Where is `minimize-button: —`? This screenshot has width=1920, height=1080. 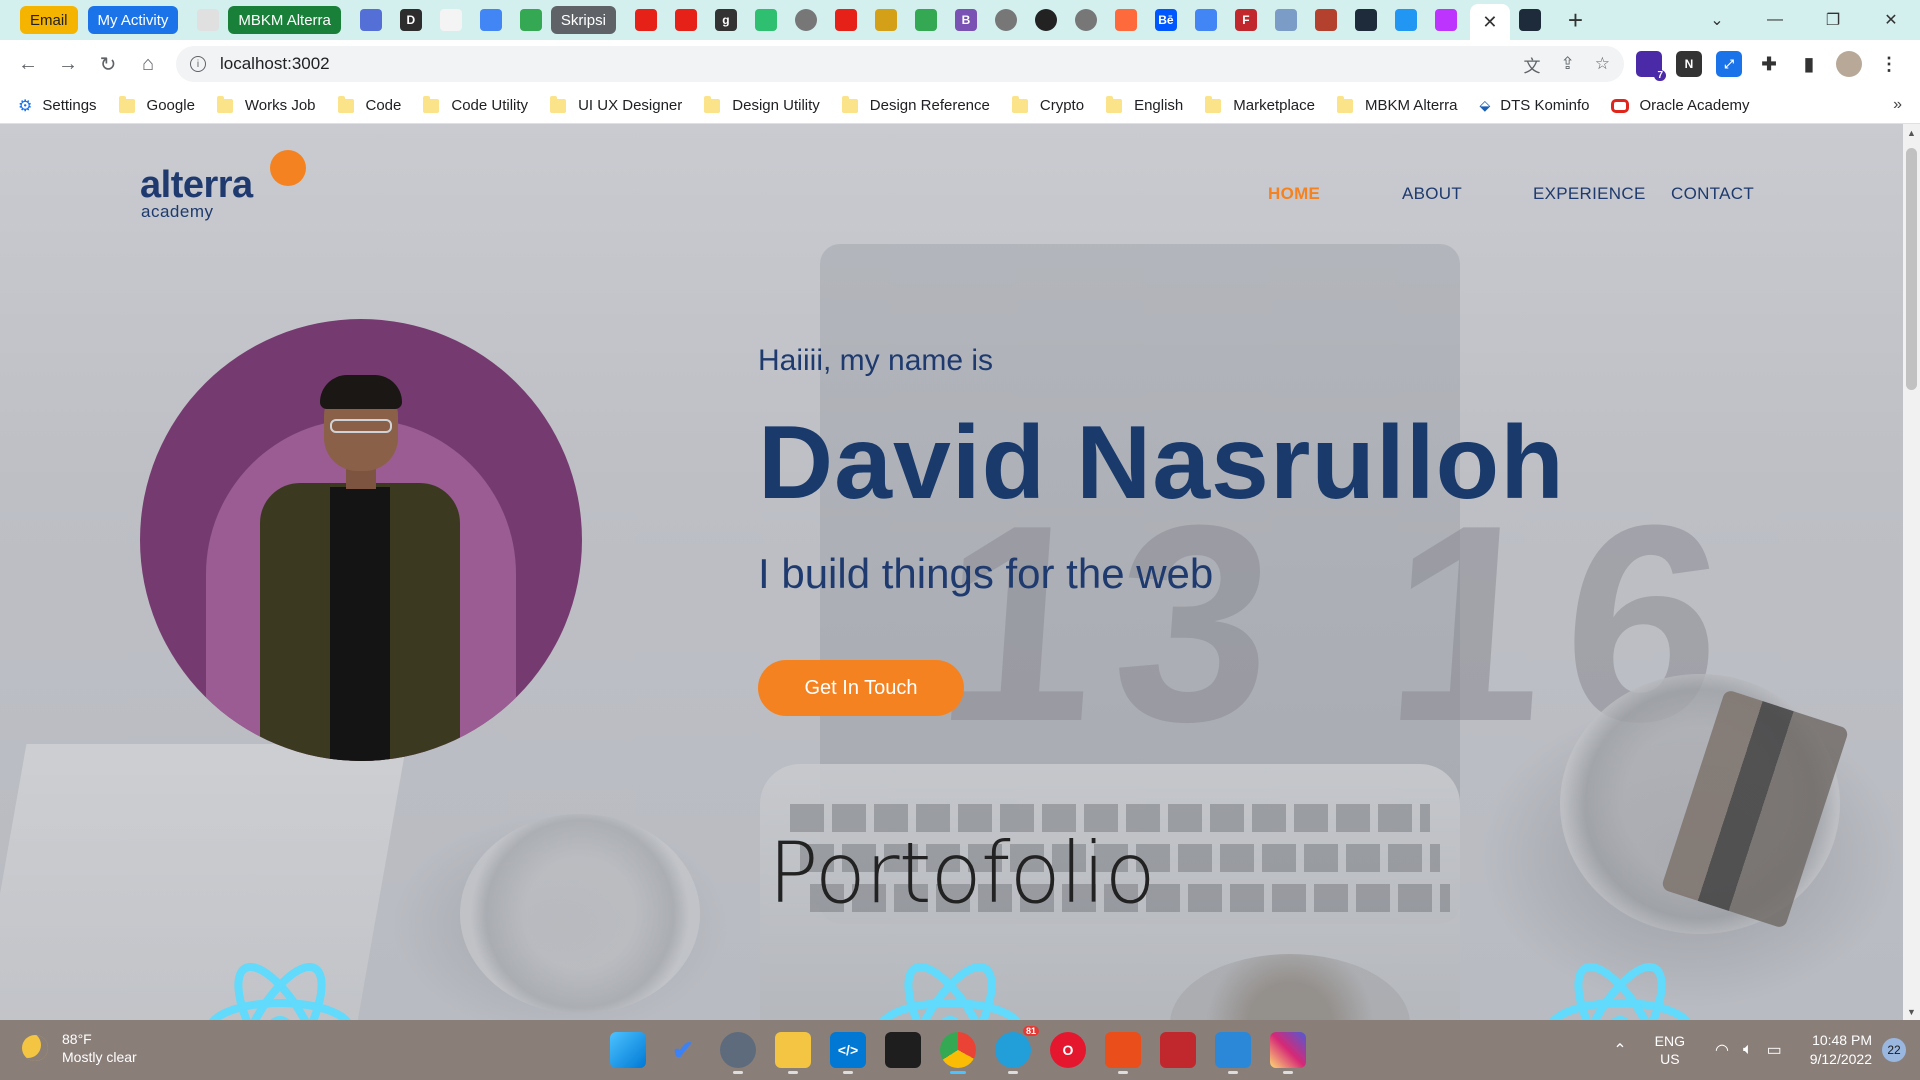 minimize-button: — is located at coordinates (1775, 20).